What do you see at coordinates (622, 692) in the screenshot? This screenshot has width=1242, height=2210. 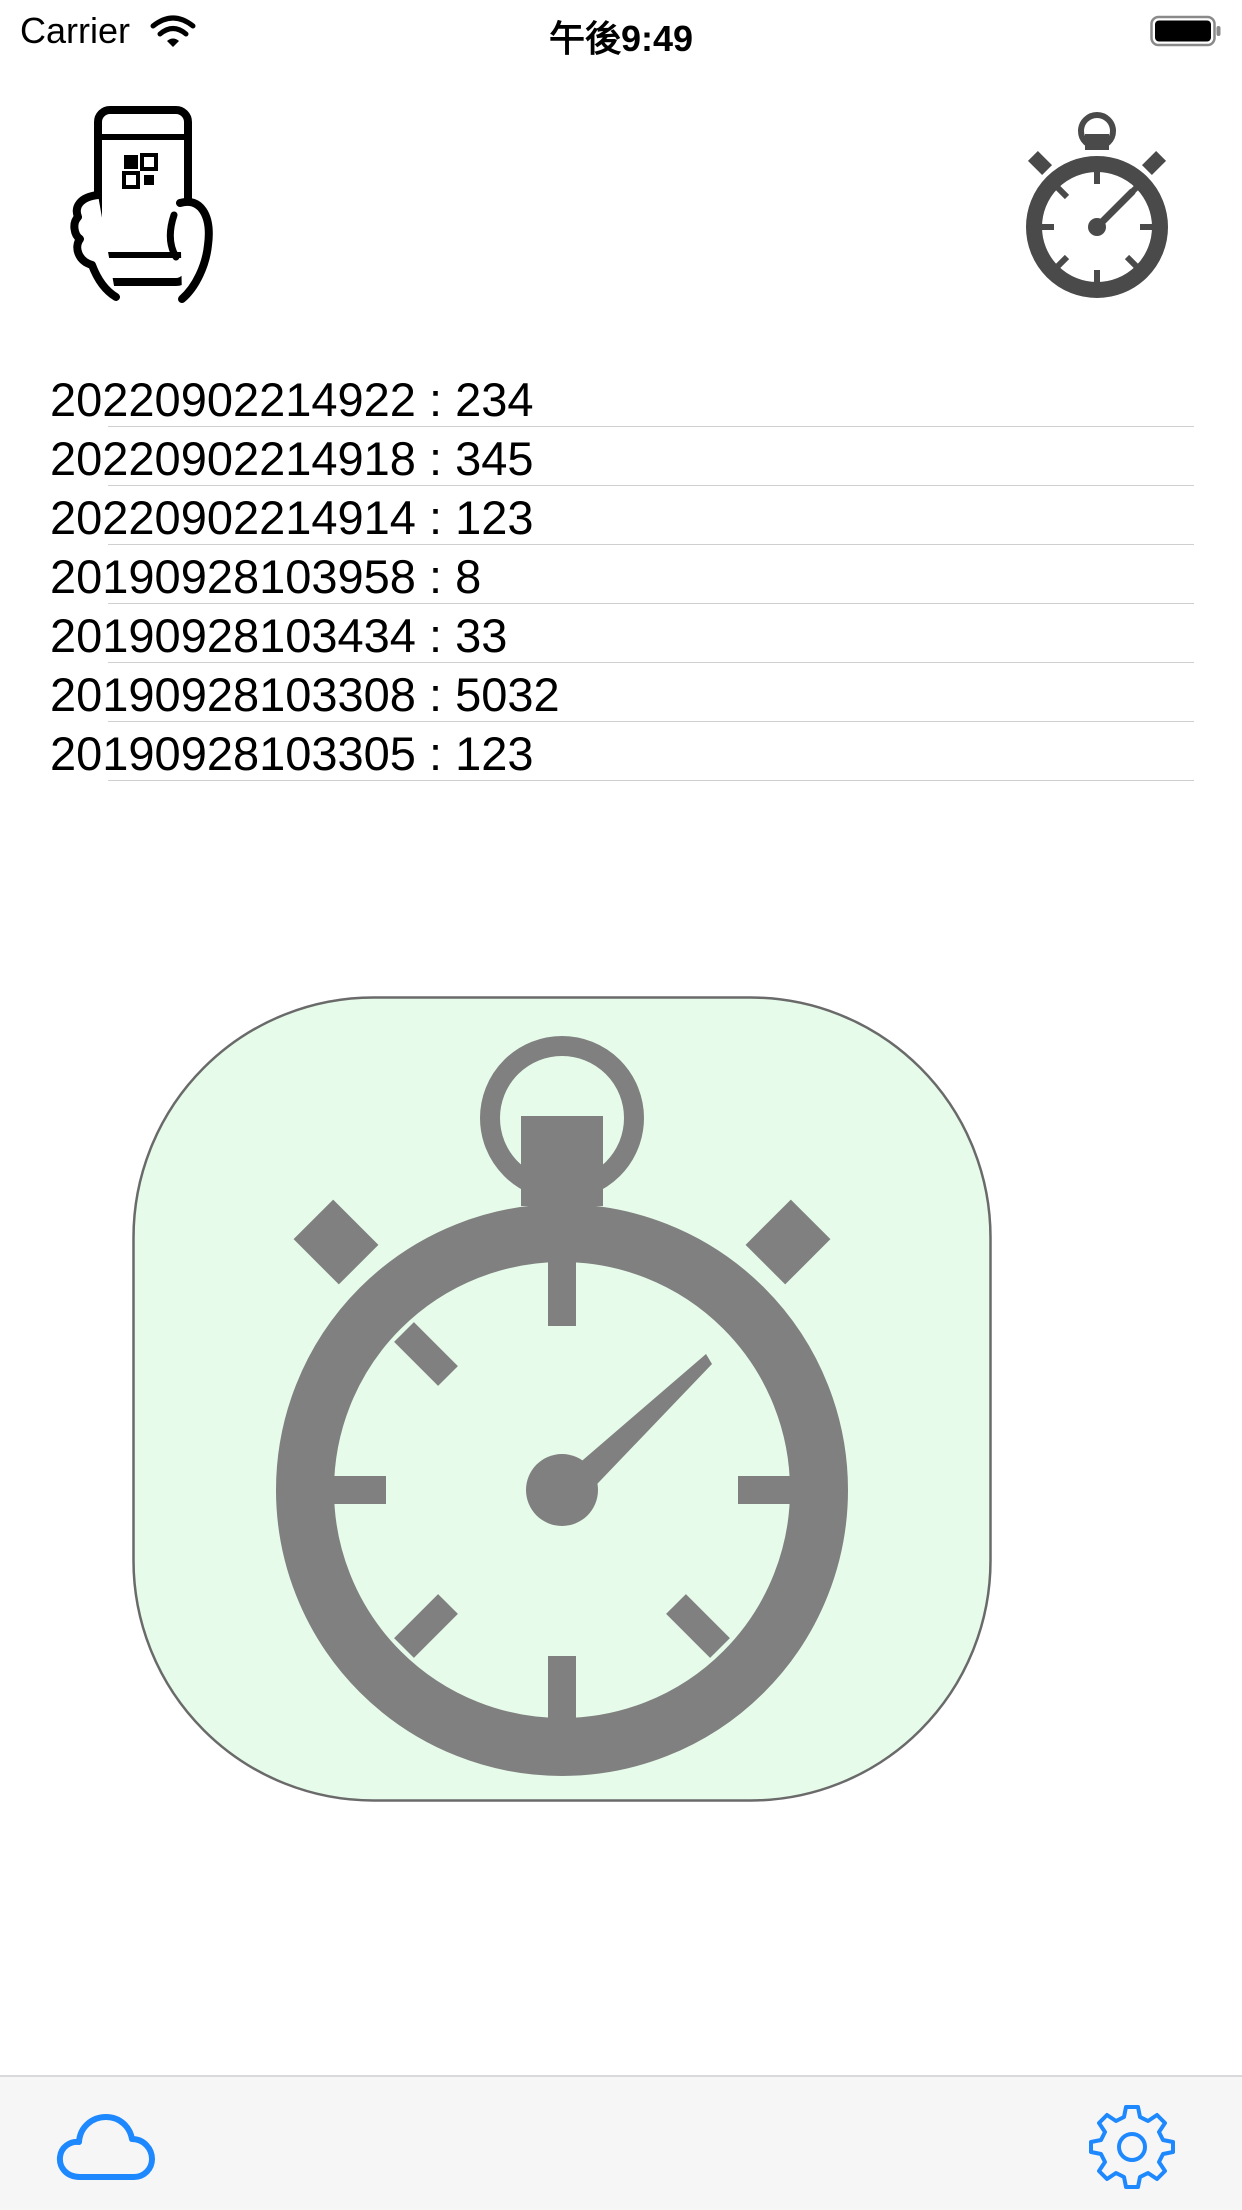 I see `list-item: 20190928103308 : 5032` at bounding box center [622, 692].